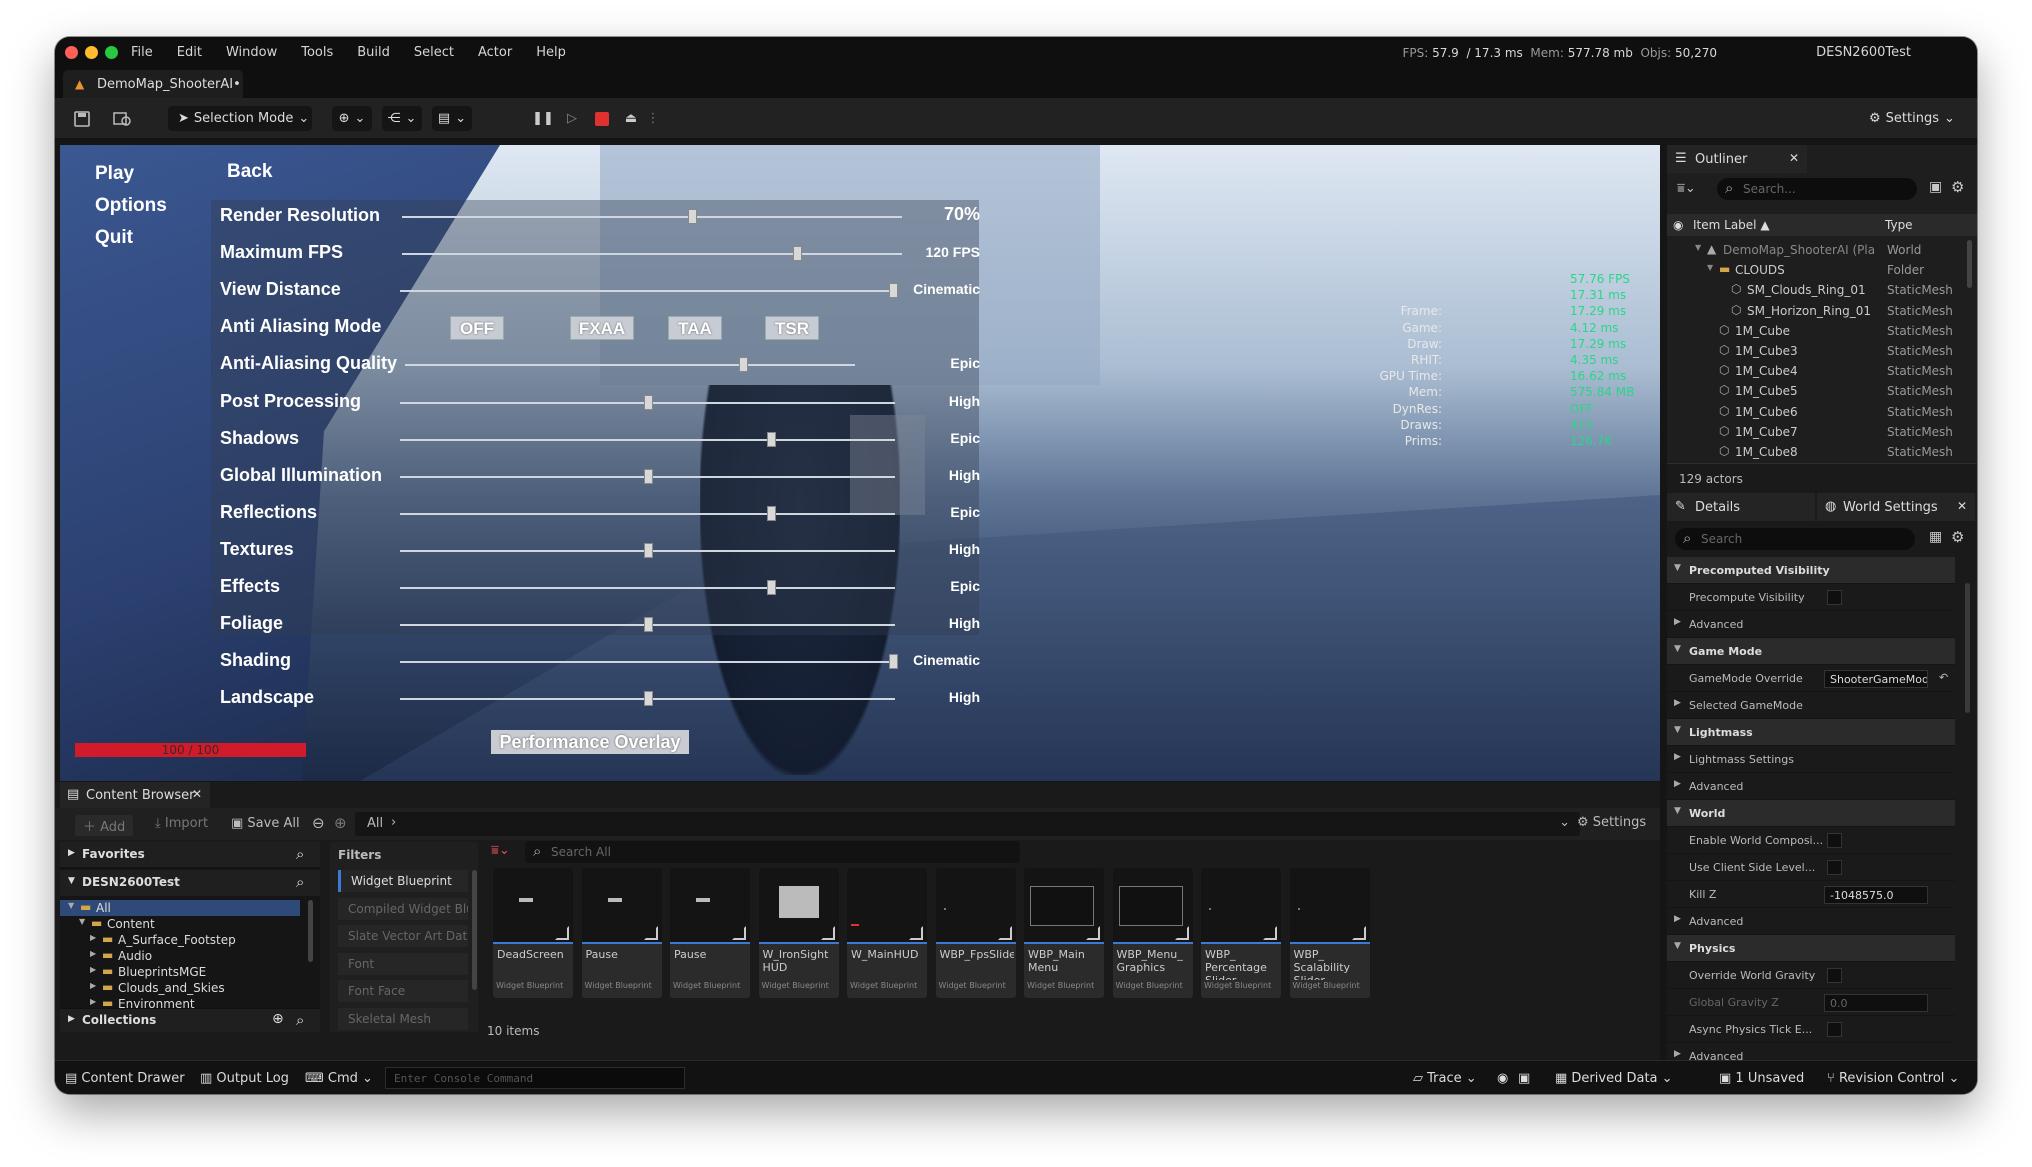 The image size is (2032, 1167). What do you see at coordinates (1822, 452) in the screenshot?
I see `outliner-row: ⬡ 1M_Cube8 StaticMesh` at bounding box center [1822, 452].